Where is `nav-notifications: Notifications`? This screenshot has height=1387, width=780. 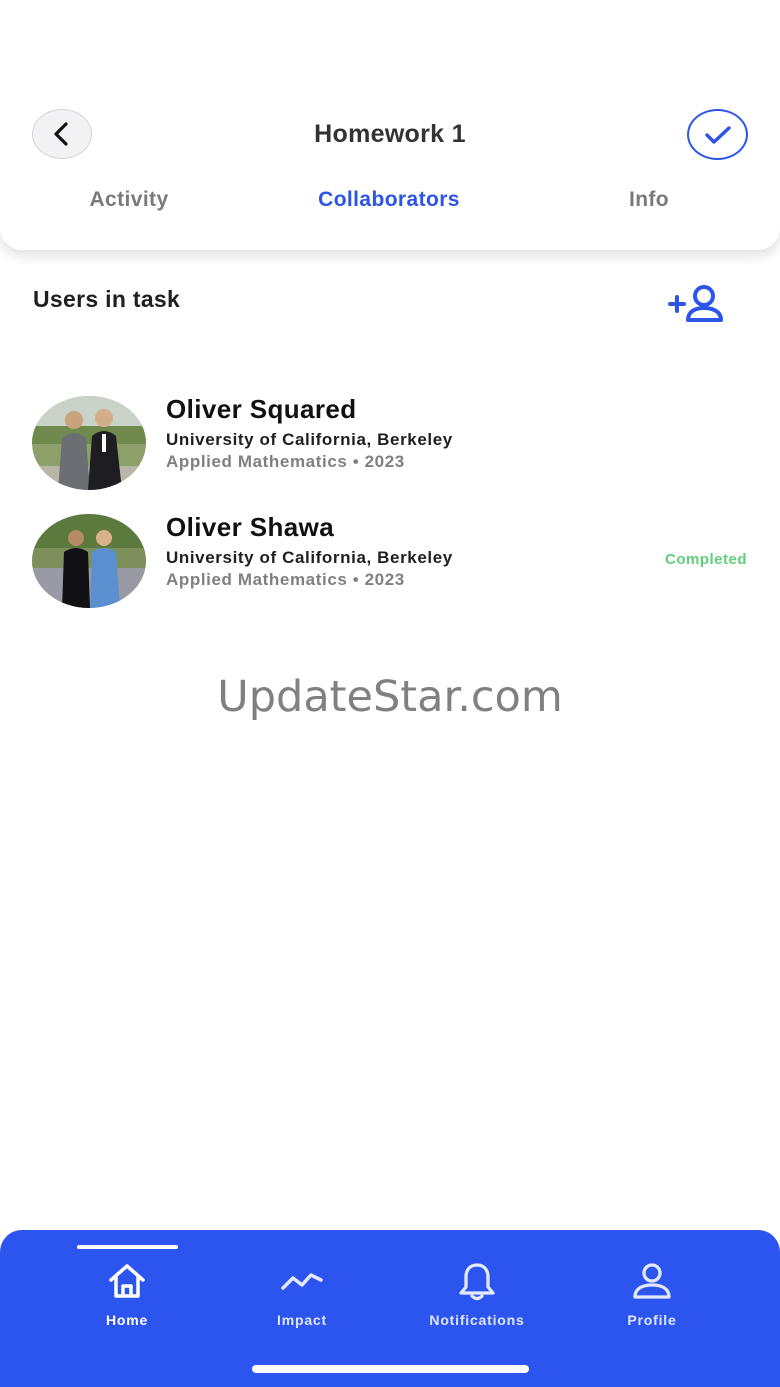 nav-notifications: Notifications is located at coordinates (477, 1295).